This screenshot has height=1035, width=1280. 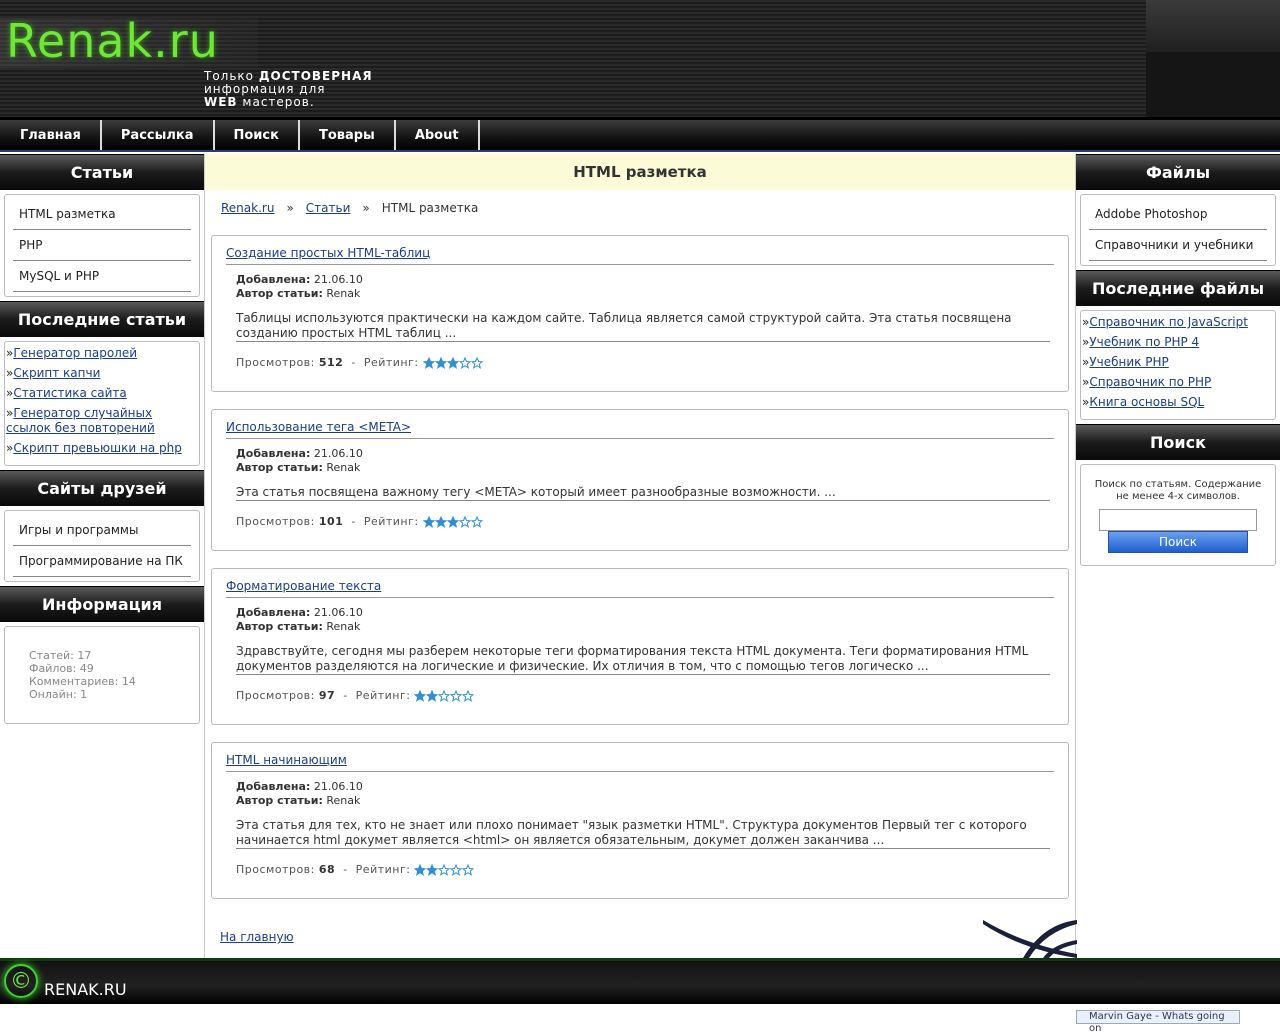 What do you see at coordinates (328, 208) in the screenshot?
I see `breadcrumb-articles: Статьи` at bounding box center [328, 208].